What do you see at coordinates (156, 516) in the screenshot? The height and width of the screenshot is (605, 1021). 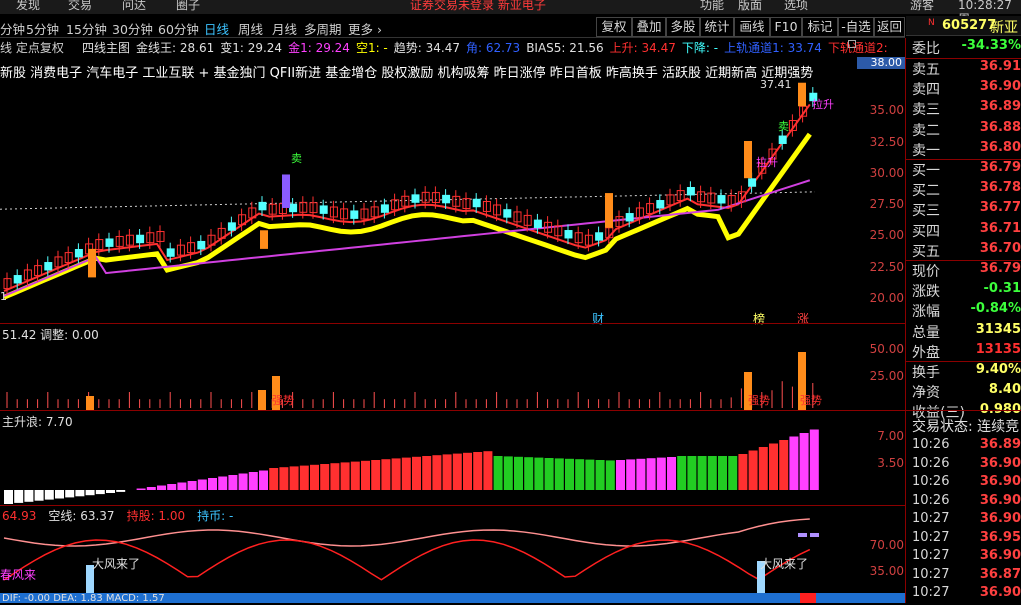 I see `trend-value: 持股: 1.00` at bounding box center [156, 516].